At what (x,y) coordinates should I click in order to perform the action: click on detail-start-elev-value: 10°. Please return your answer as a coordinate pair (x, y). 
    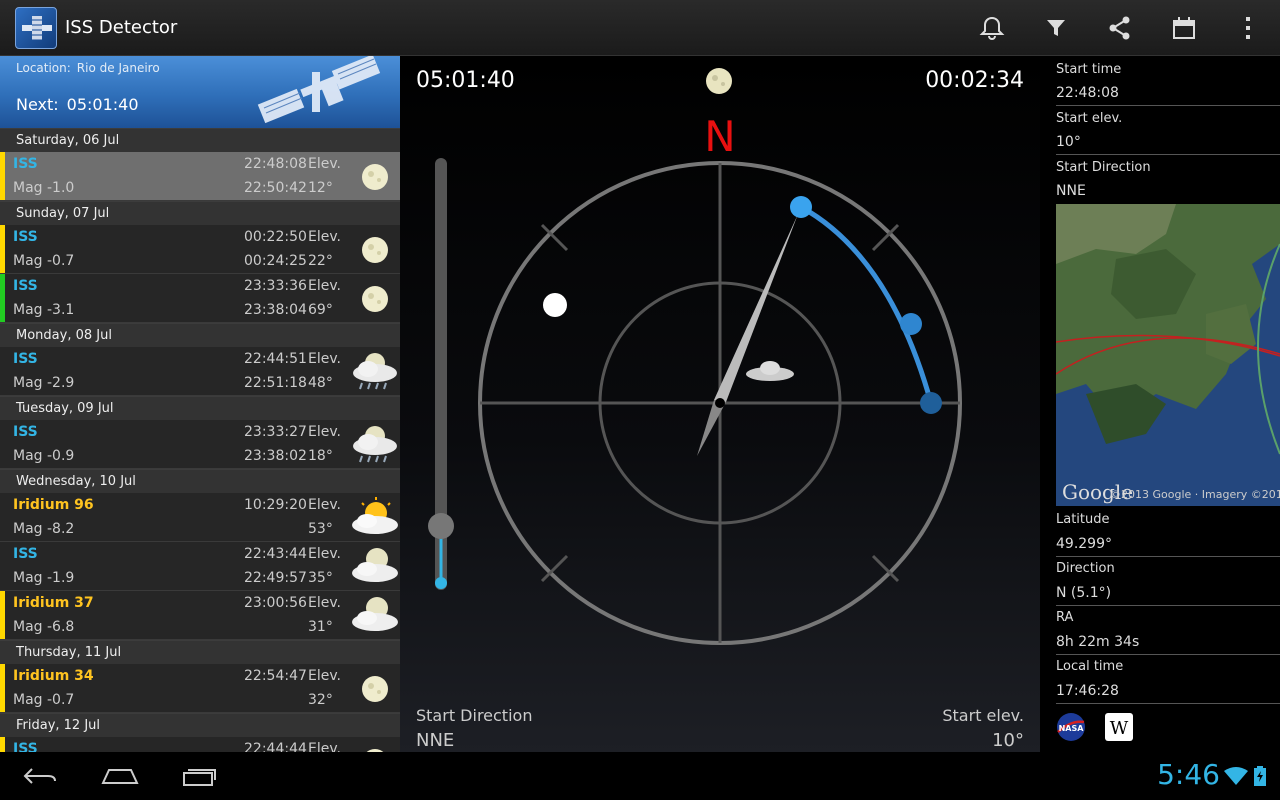
    Looking at the image, I should click on (1068, 142).